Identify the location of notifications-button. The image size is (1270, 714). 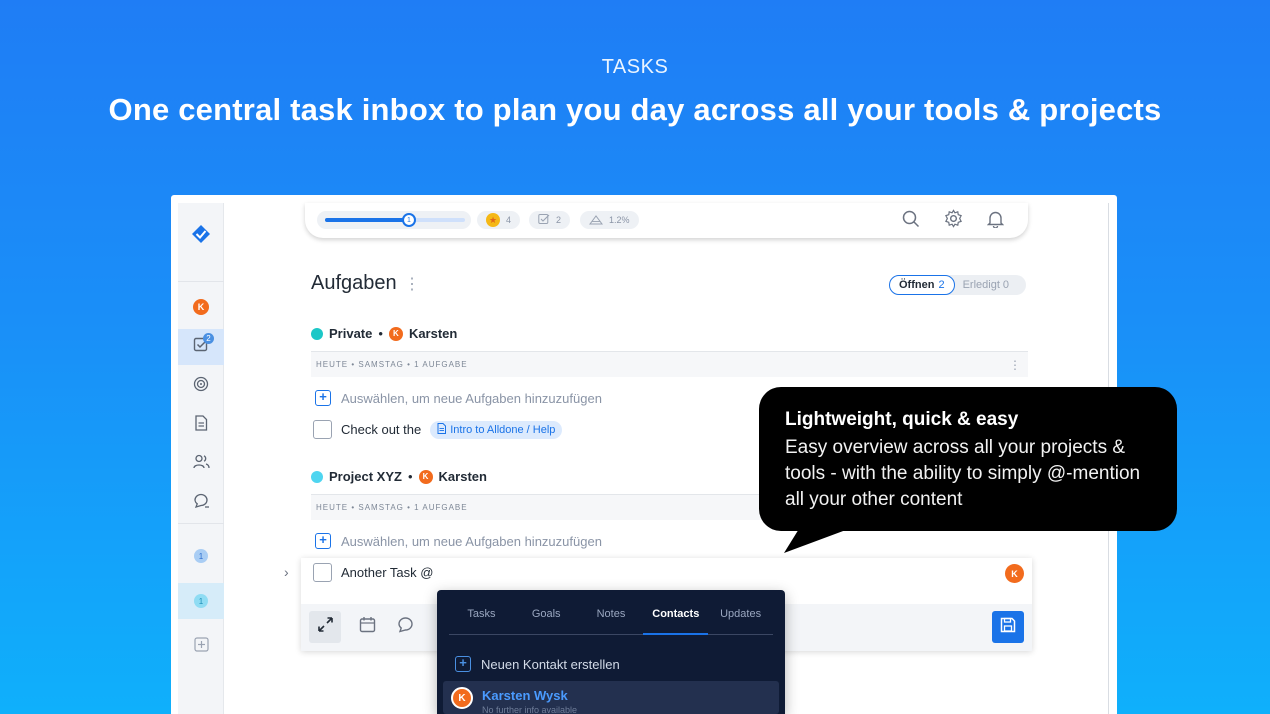
(995, 221).